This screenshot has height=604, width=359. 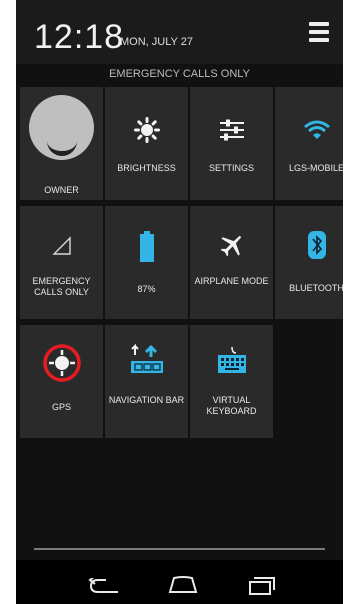 I want to click on tile-airplane-label: AIRPLANE MODE, so click(x=231, y=281).